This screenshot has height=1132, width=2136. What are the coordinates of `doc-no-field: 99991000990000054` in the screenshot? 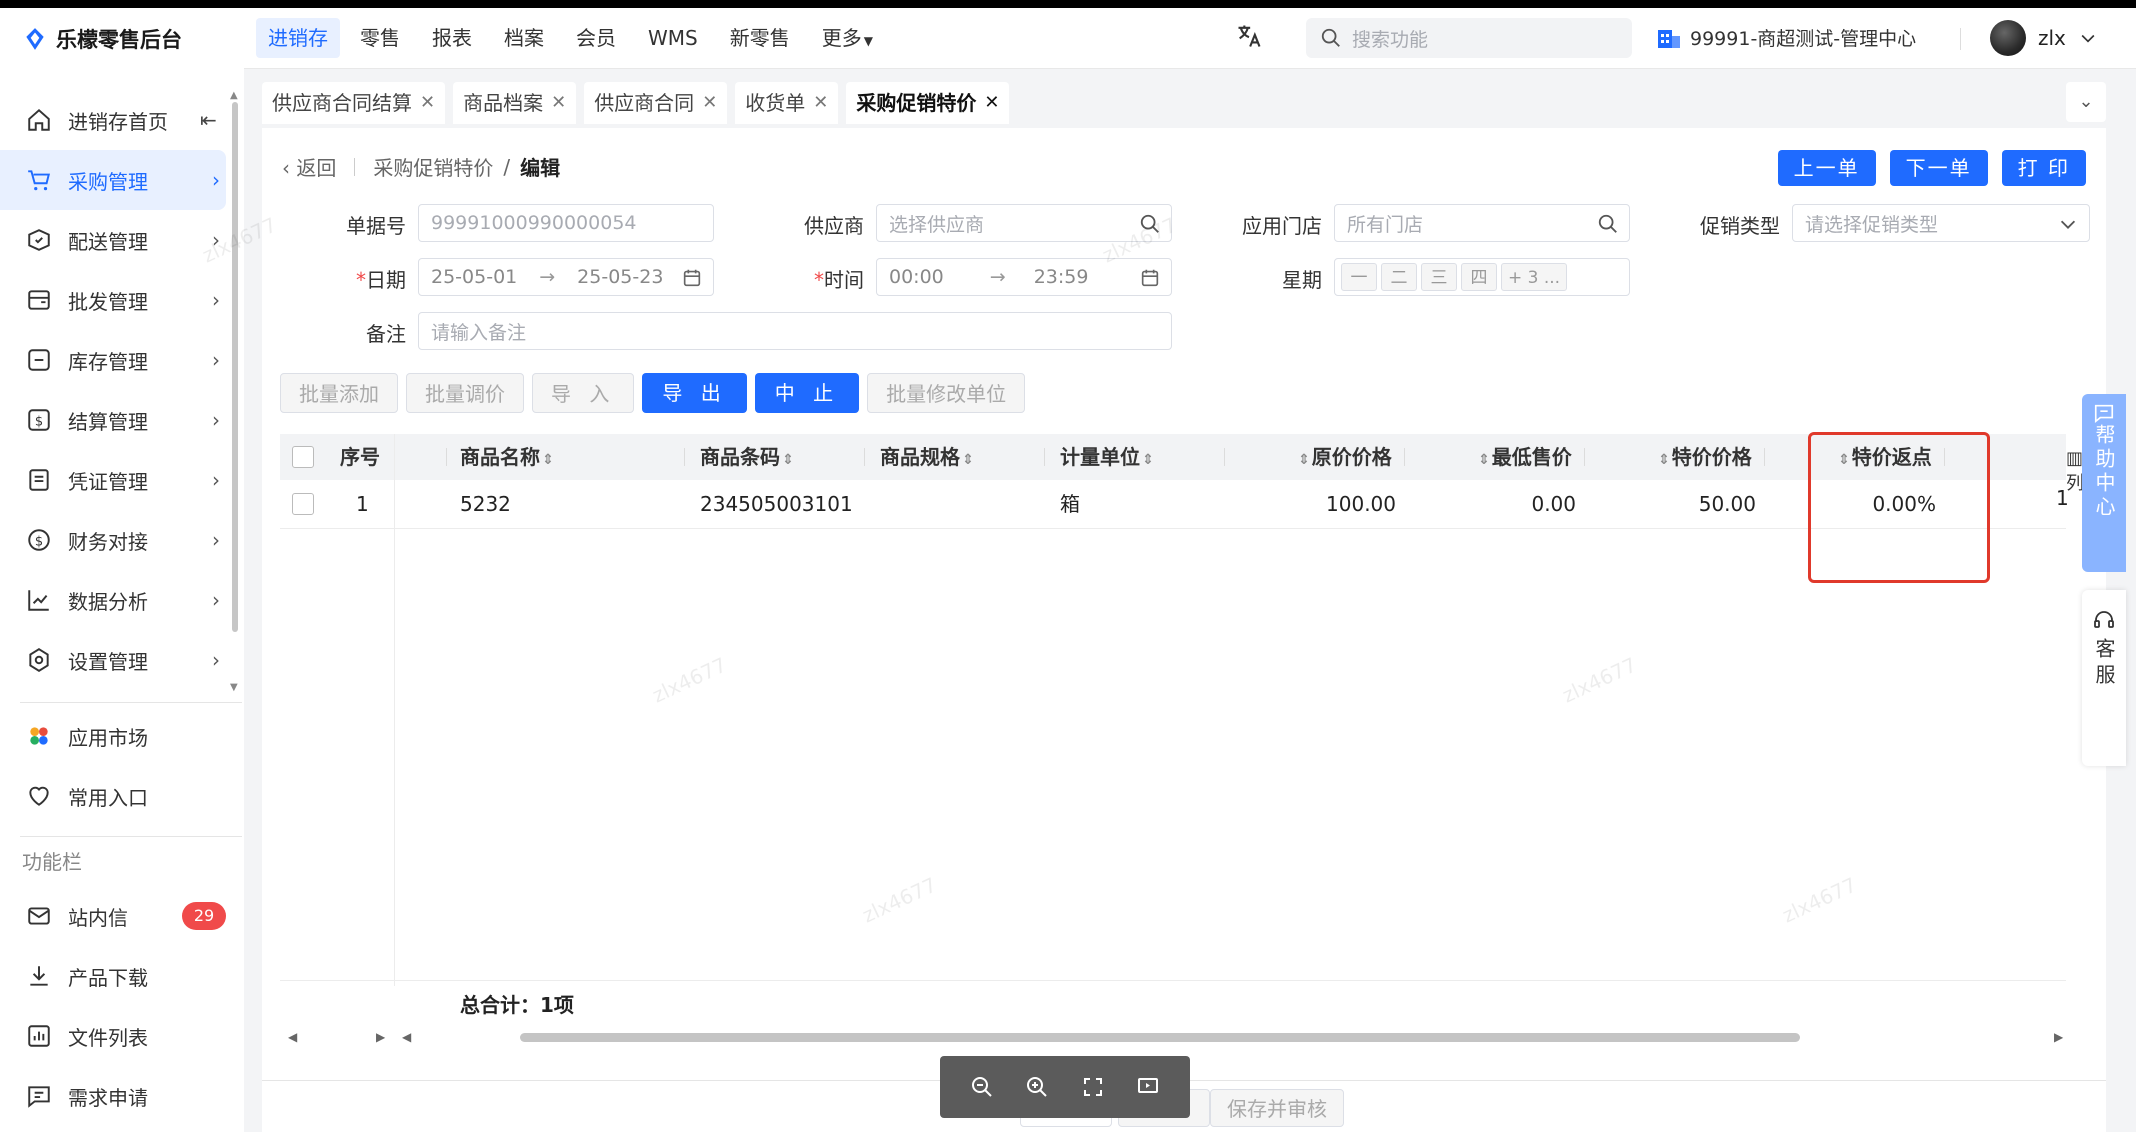 It's located at (566, 223).